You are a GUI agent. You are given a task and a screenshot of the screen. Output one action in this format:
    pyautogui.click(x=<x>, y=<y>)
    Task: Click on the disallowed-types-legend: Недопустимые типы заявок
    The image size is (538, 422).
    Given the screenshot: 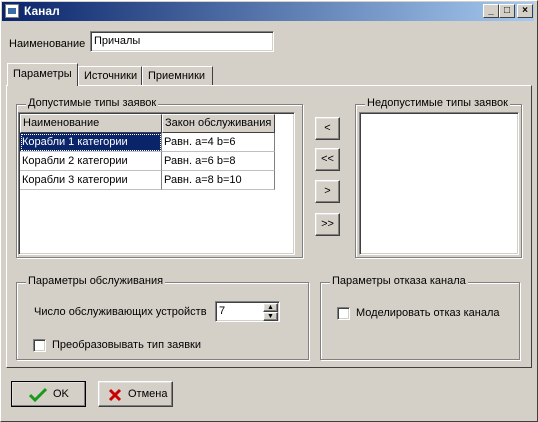 What is the action you would take?
    pyautogui.click(x=437, y=103)
    